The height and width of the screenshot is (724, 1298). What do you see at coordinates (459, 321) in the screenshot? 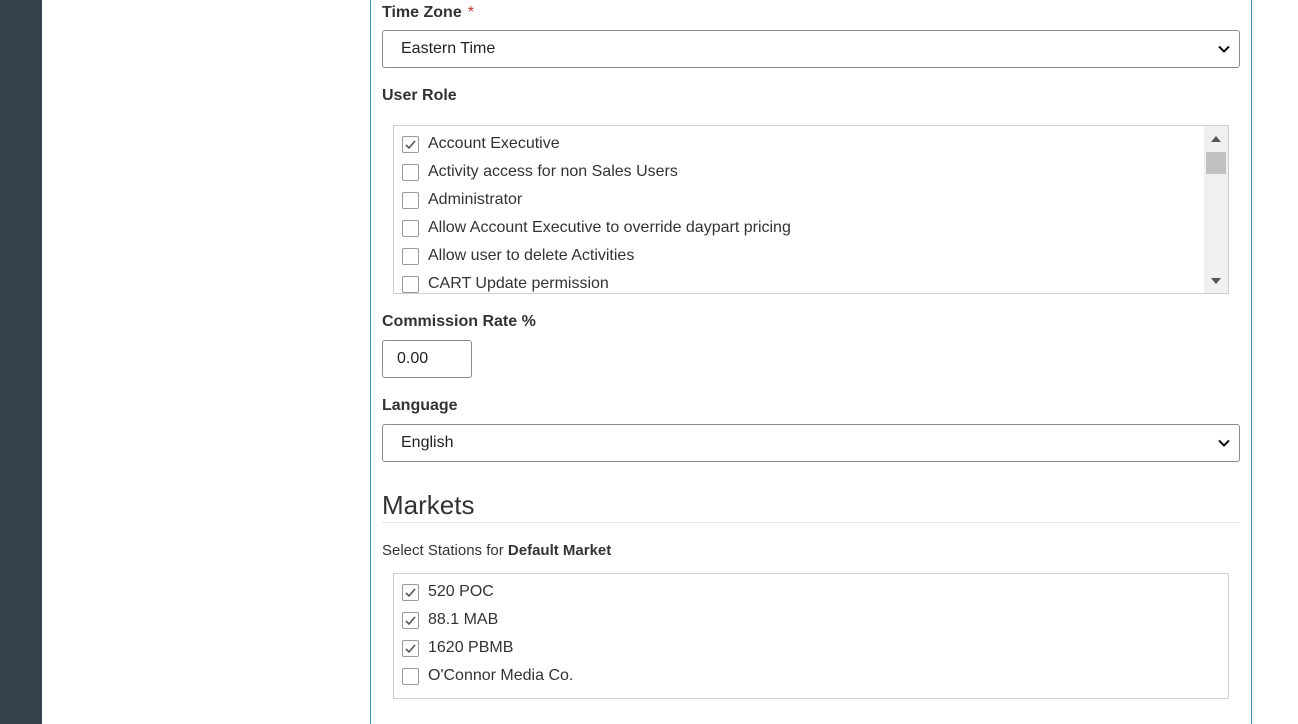
I see `commission-rate-label: Commission Rate %` at bounding box center [459, 321].